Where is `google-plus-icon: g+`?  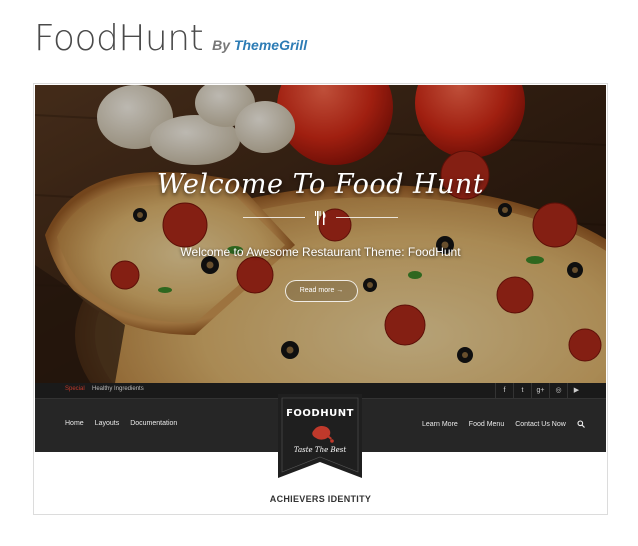 google-plus-icon: g+ is located at coordinates (540, 390).